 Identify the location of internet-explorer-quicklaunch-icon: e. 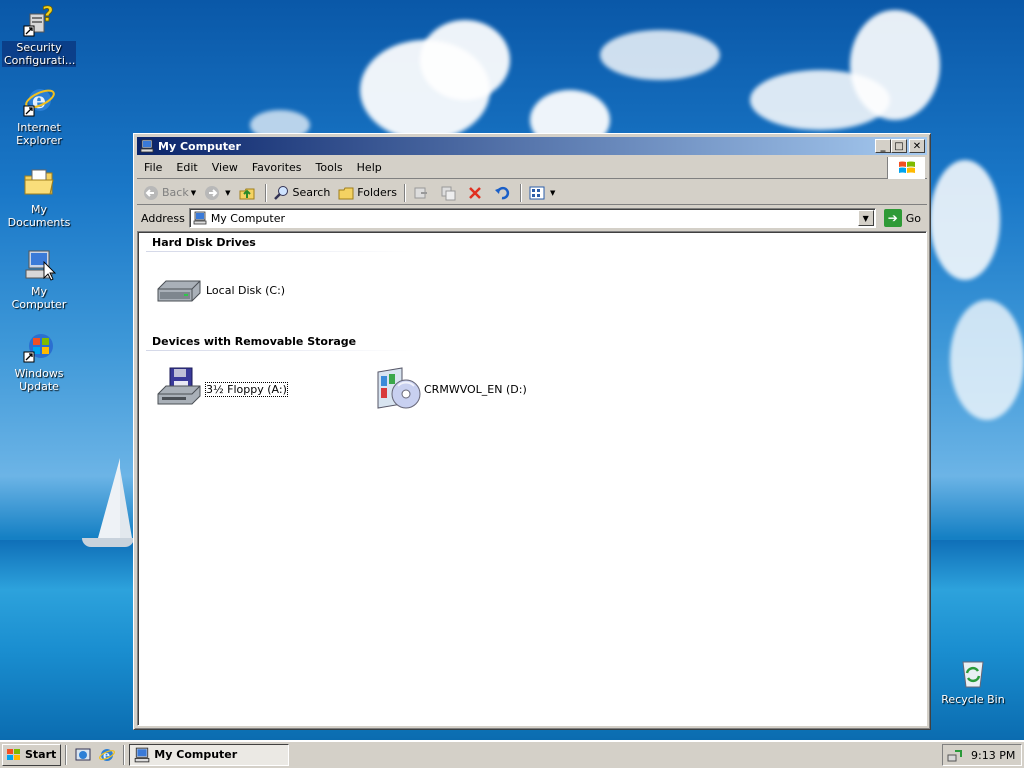
(107, 755).